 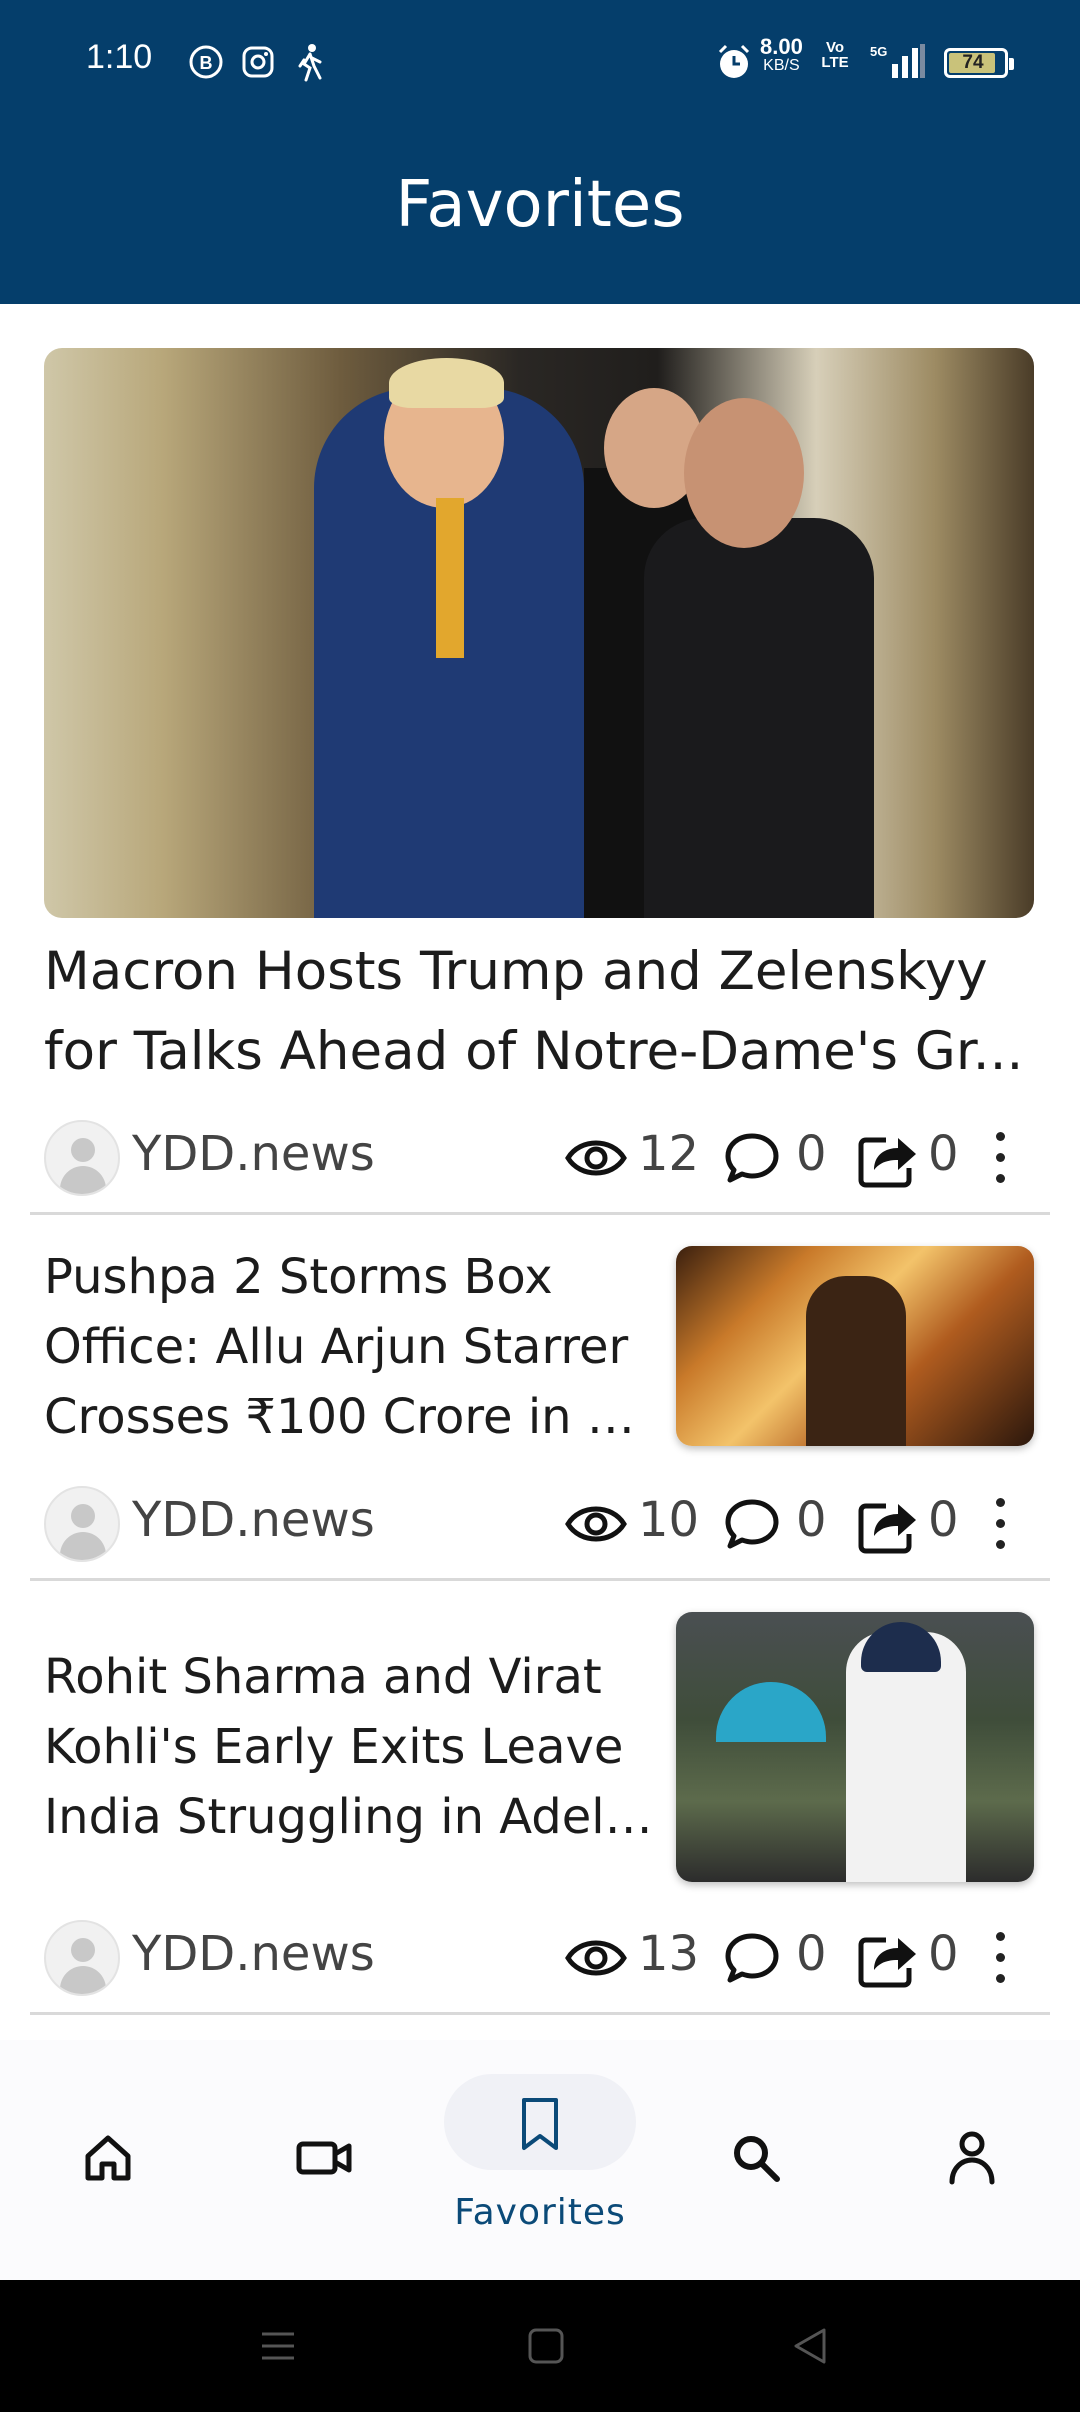 I want to click on recents-icon, so click(x=278, y=2346).